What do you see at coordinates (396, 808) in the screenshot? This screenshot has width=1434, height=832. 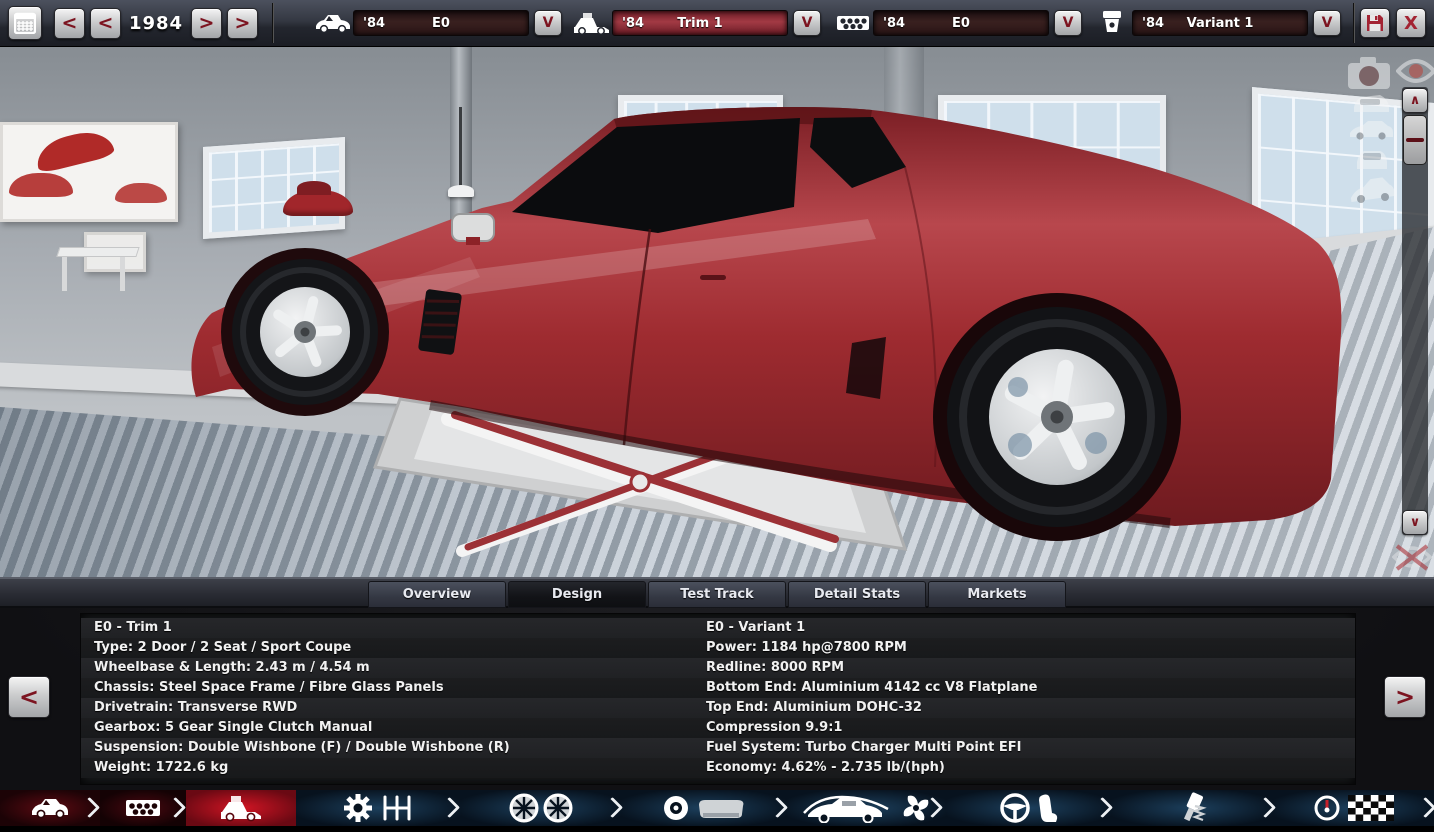 I see `shifter-pattern-icon` at bounding box center [396, 808].